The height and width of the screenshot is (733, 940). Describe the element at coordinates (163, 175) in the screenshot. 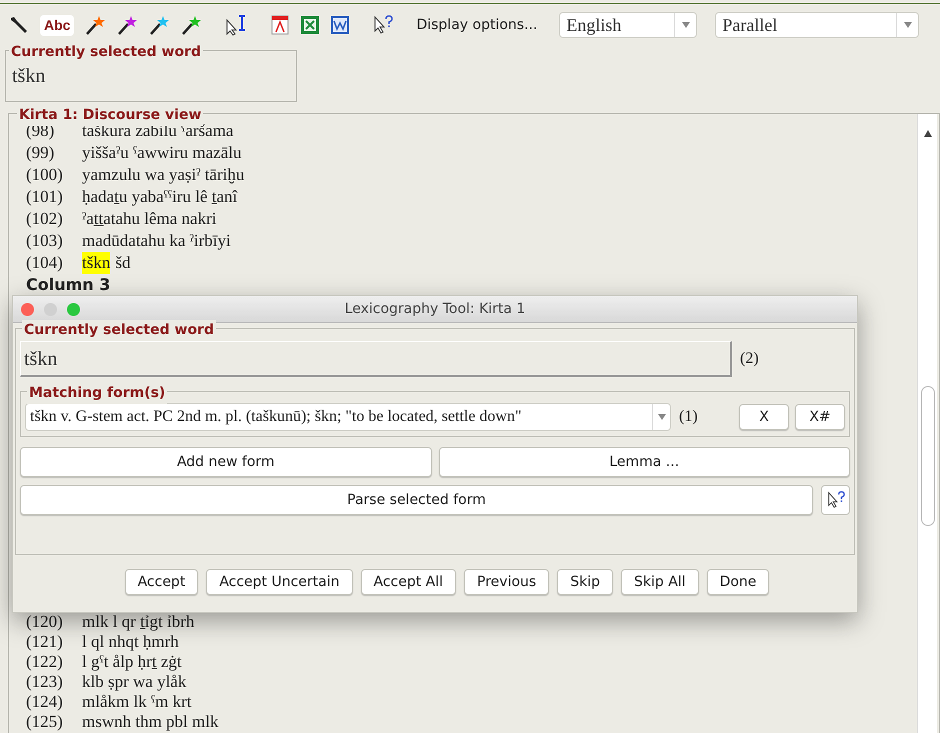

I see `line-text: yamzulu wa yaṣiˀ tāriḫu` at that location.